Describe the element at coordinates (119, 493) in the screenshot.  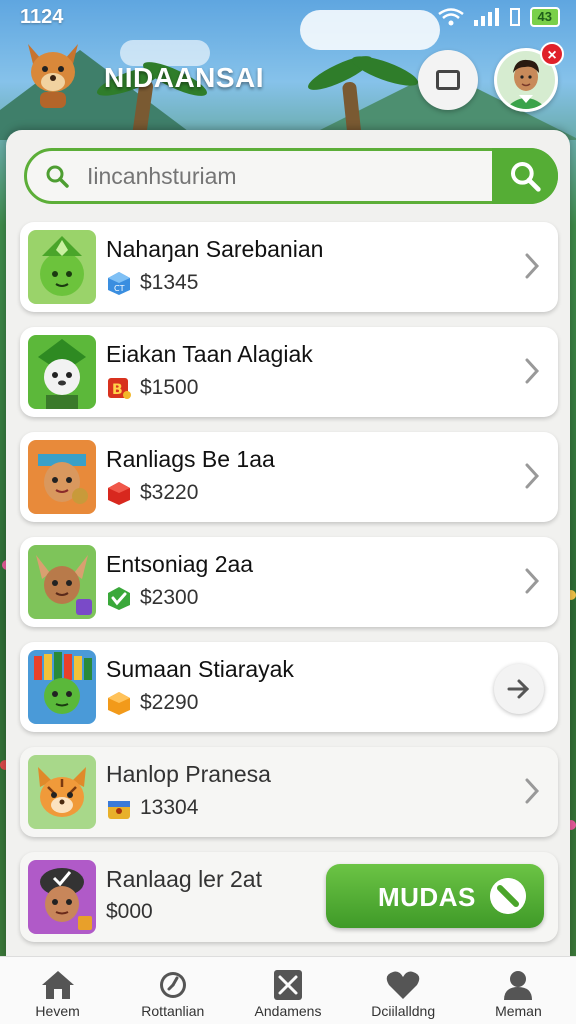
I see `red-cube-icon` at that location.